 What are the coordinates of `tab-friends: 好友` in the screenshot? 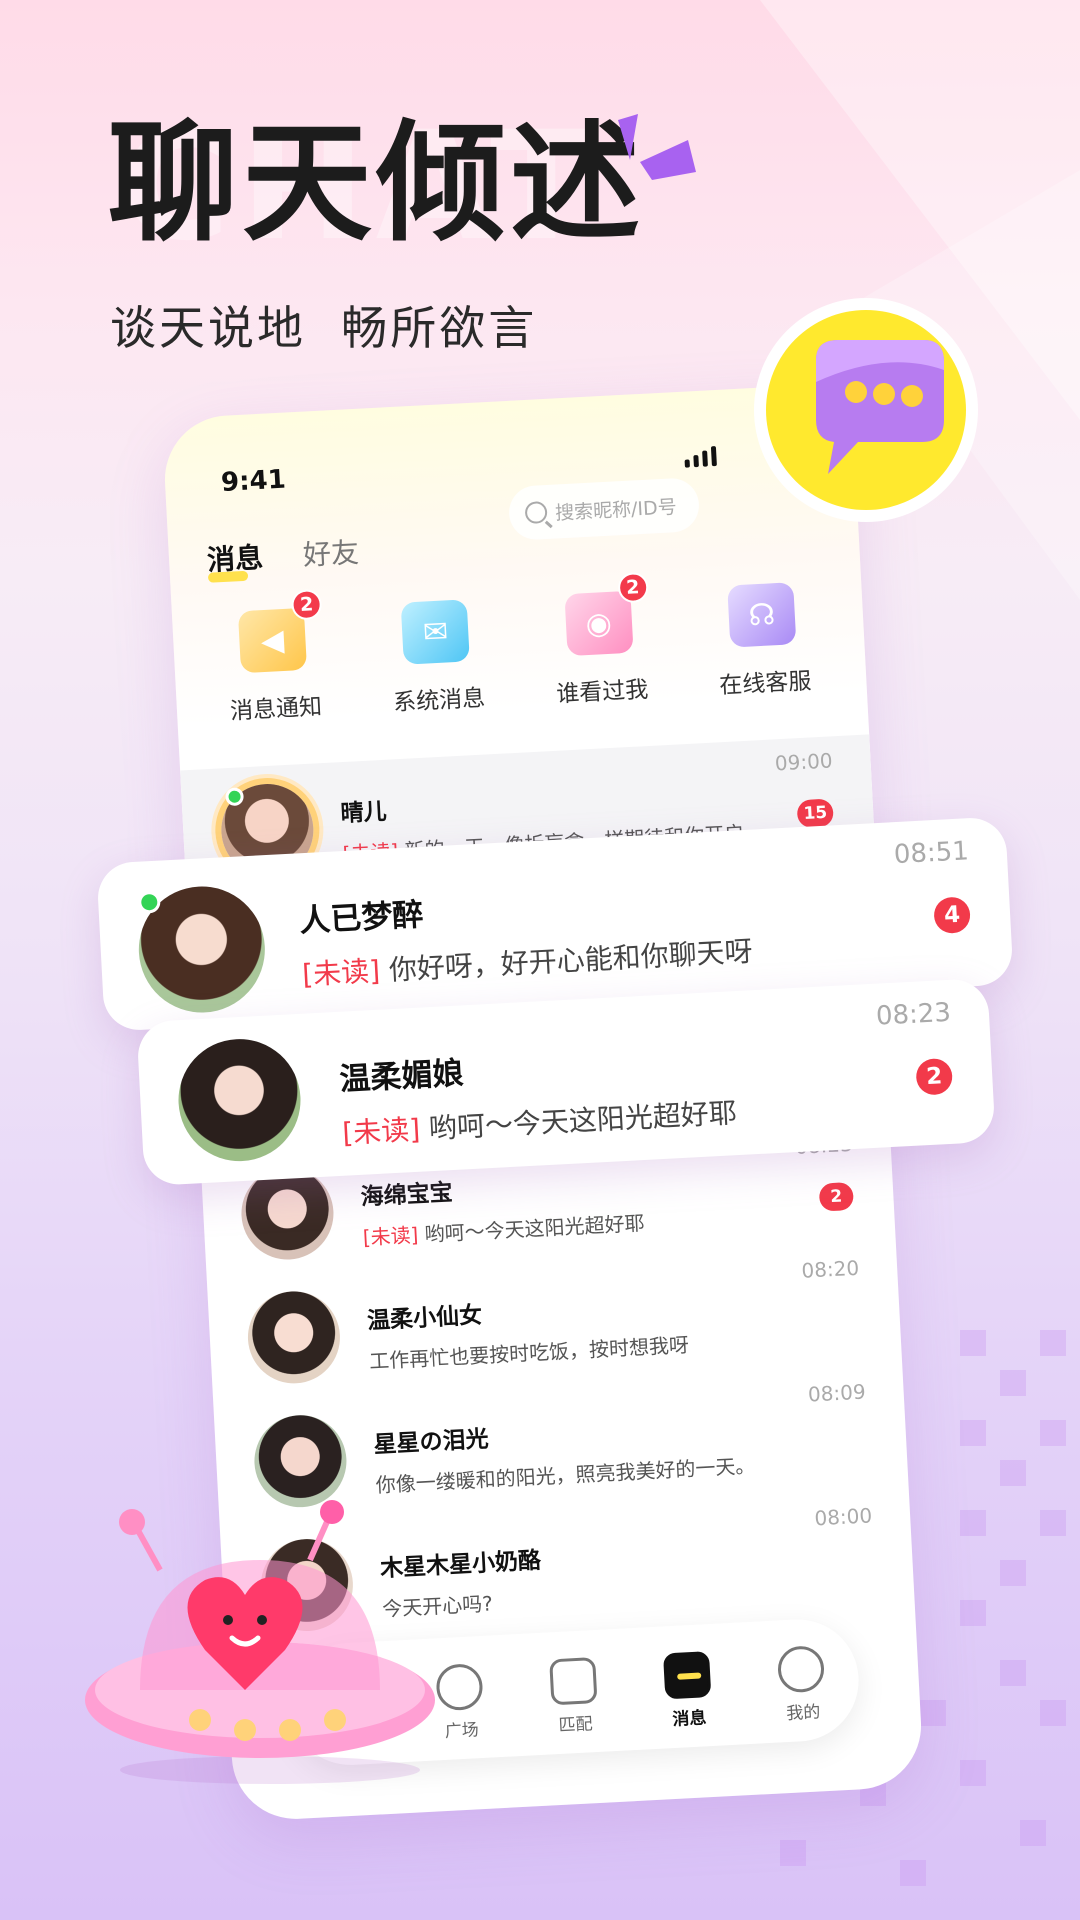 It's located at (331, 552).